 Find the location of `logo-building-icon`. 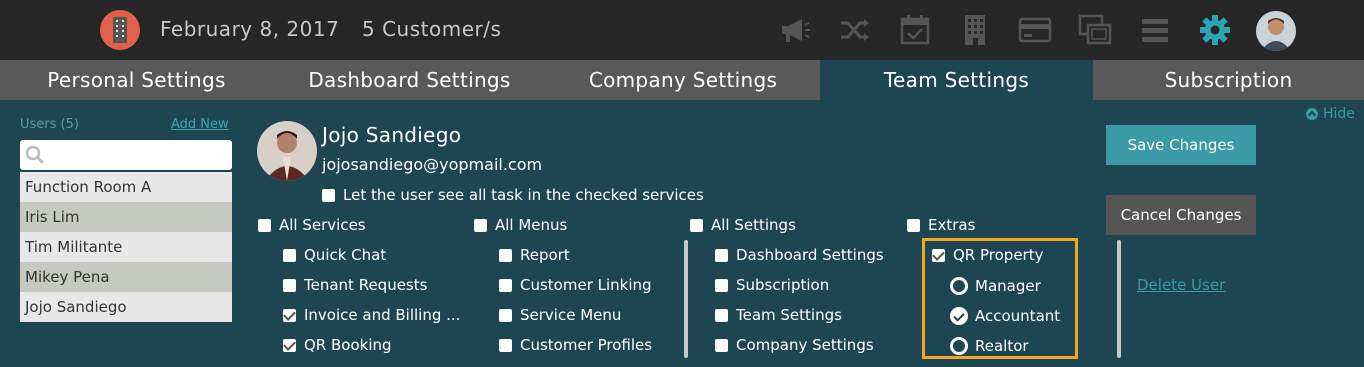

logo-building-icon is located at coordinates (120, 30).